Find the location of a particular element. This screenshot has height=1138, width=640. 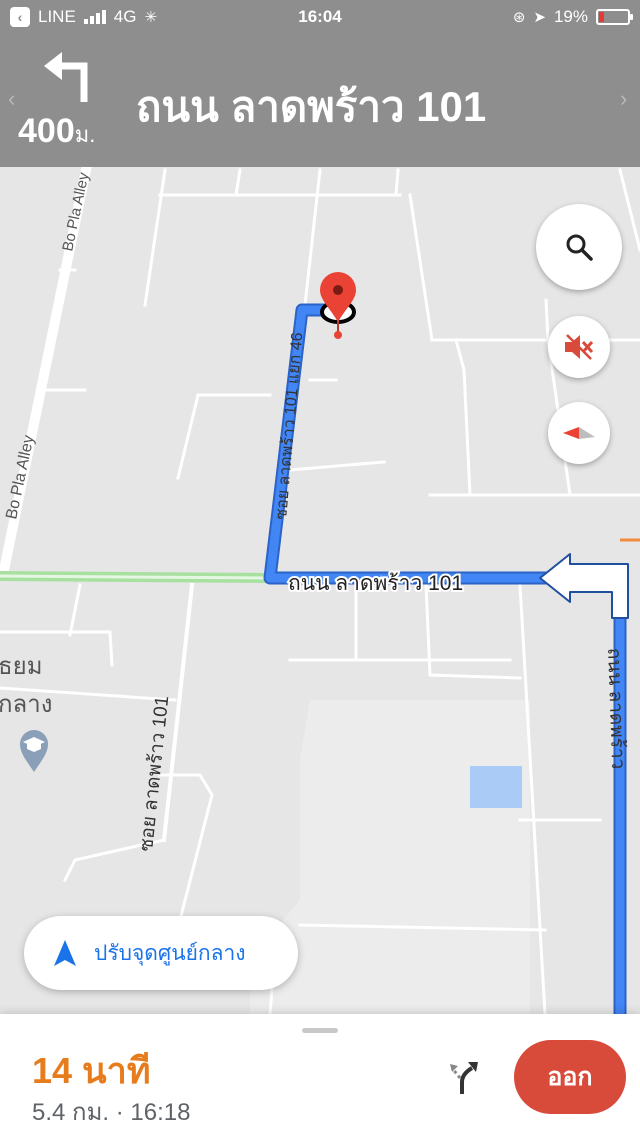

trip-distance-arrival: 5.4 กม. · 16:18 is located at coordinates (111, 1112).